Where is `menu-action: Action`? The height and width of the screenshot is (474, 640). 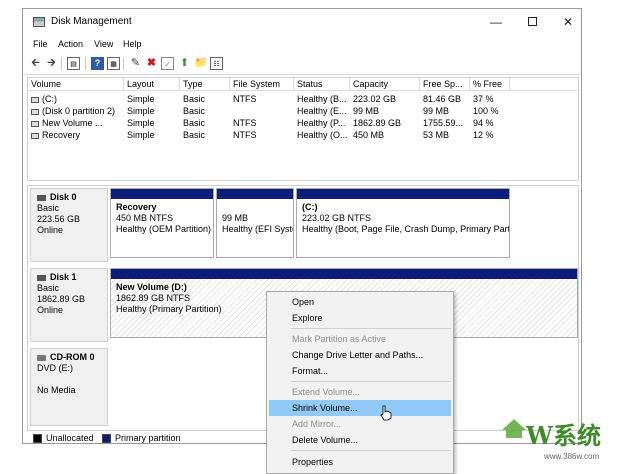
menu-action: Action is located at coordinates (70, 44).